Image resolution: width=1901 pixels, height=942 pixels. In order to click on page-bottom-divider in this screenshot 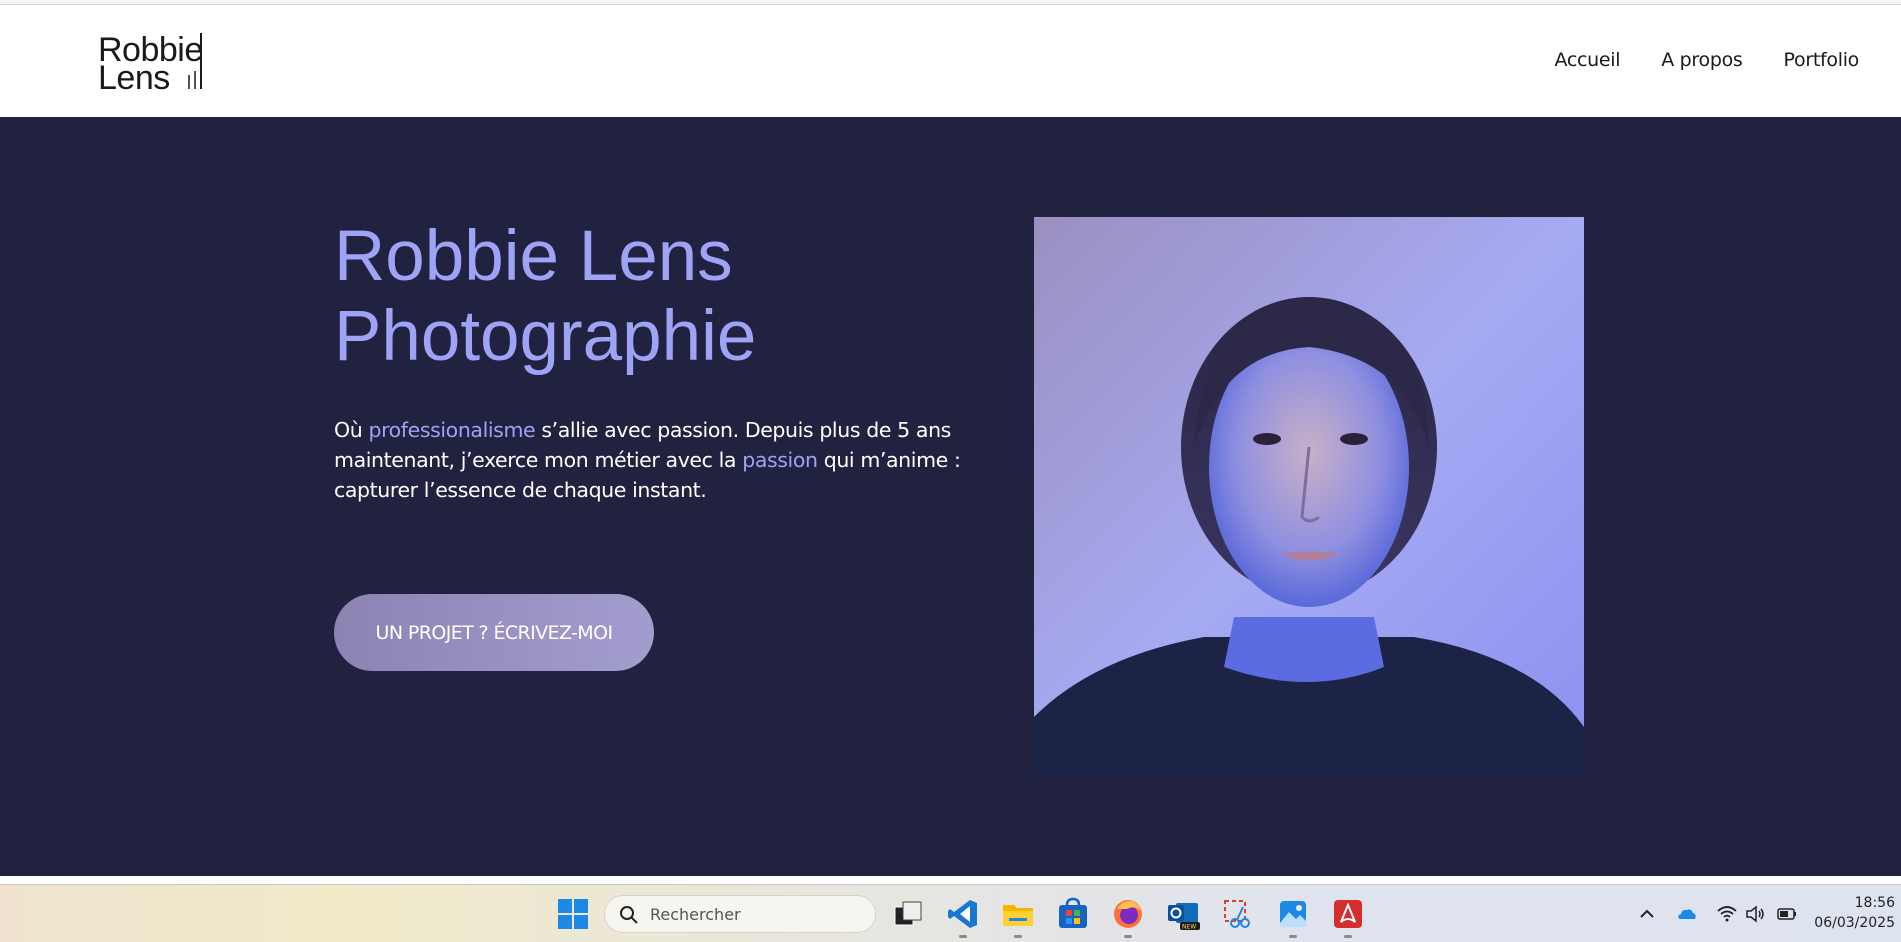, I will do `click(950, 880)`.